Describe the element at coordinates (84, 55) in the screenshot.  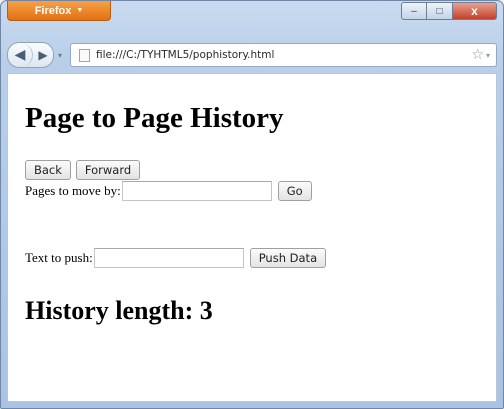
I see `page-icon` at that location.